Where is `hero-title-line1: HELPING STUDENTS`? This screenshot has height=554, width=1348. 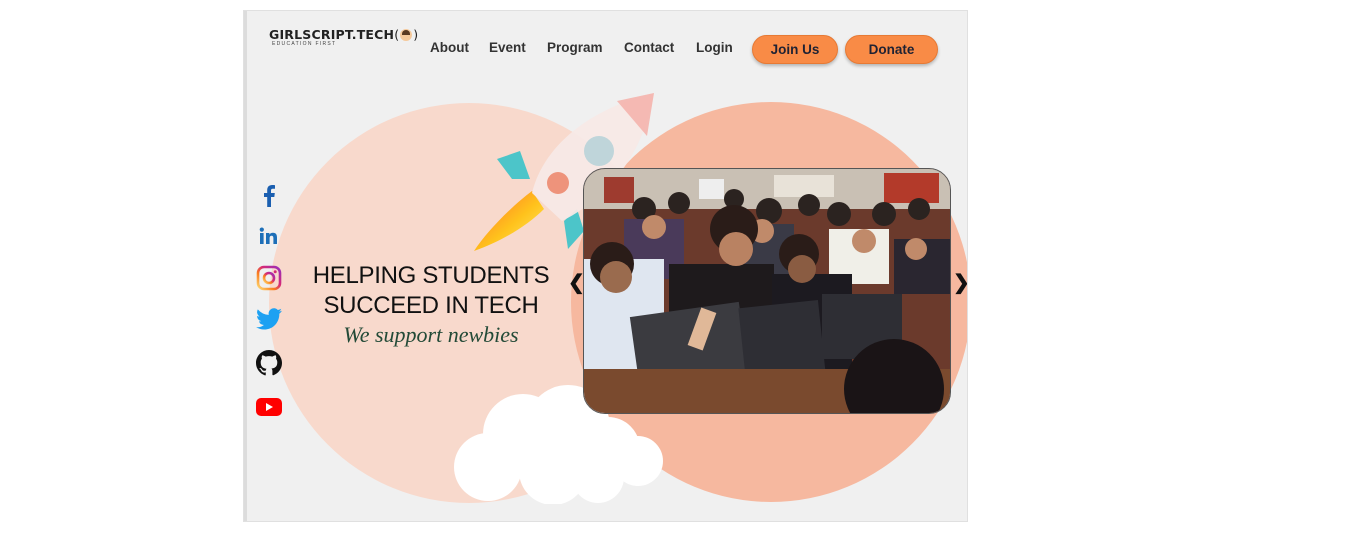 hero-title-line1: HELPING STUDENTS is located at coordinates (431, 275).